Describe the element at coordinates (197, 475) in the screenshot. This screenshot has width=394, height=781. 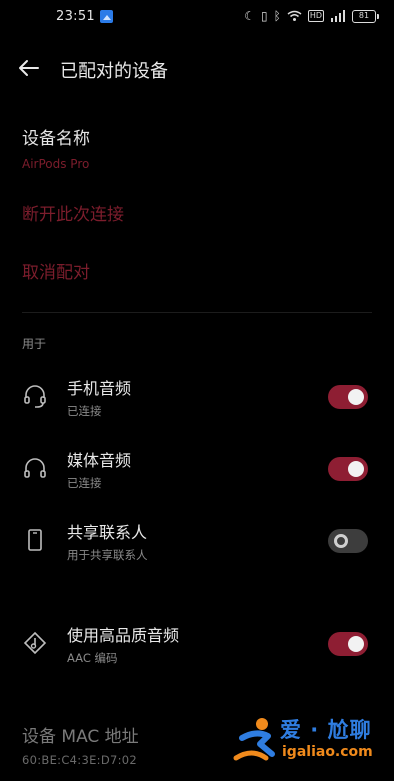
I see `setting-row-media-audio: 媒体音频 已连接` at that location.